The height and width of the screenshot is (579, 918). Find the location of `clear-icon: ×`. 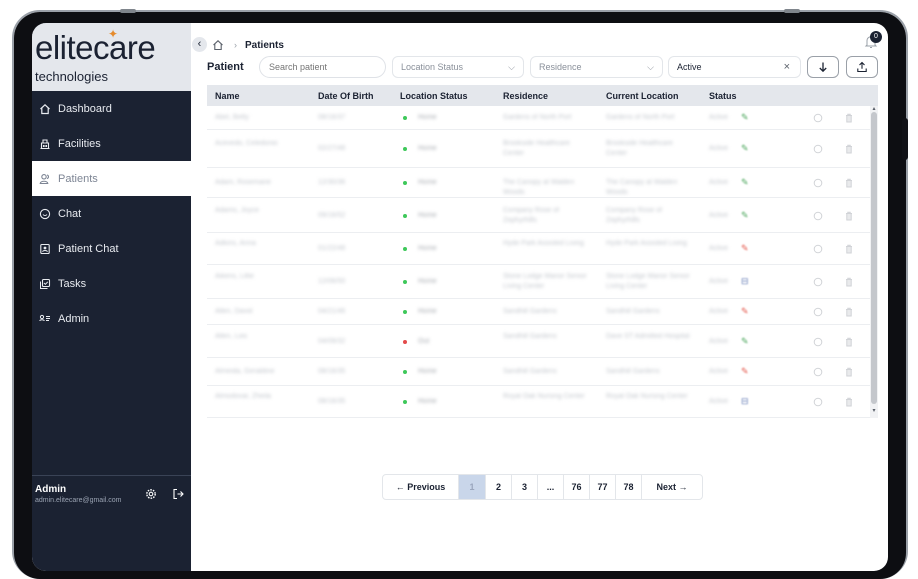

clear-icon: × is located at coordinates (787, 67).